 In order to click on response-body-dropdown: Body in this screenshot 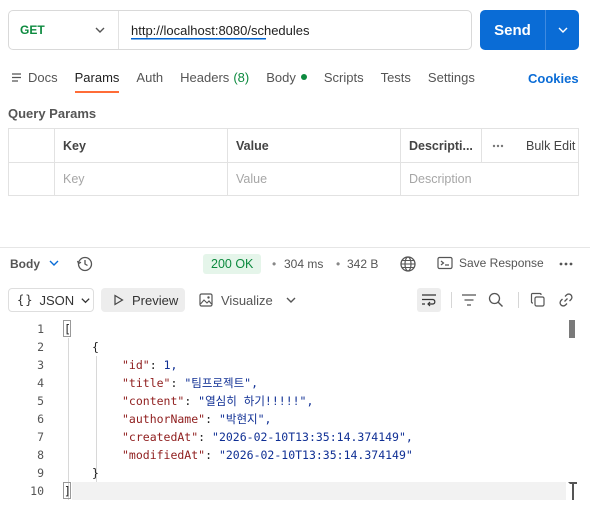, I will do `click(25, 264)`.